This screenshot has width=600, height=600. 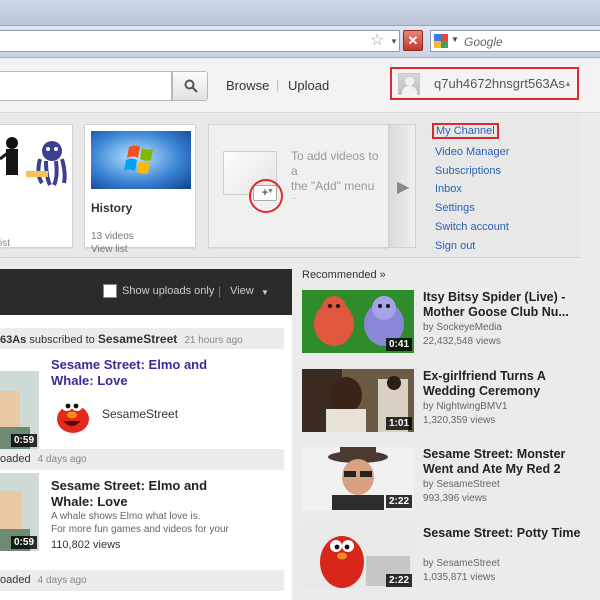 I want to click on recommended-thumbnail: 1:01, so click(x=358, y=400).